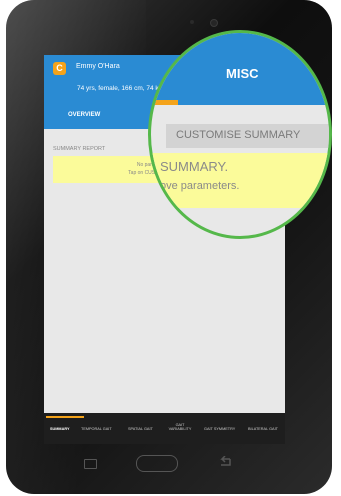 This screenshot has height=496, width=341. Describe the element at coordinates (194, 166) in the screenshot. I see `zoom-message-line1: SUMMARY.` at that location.